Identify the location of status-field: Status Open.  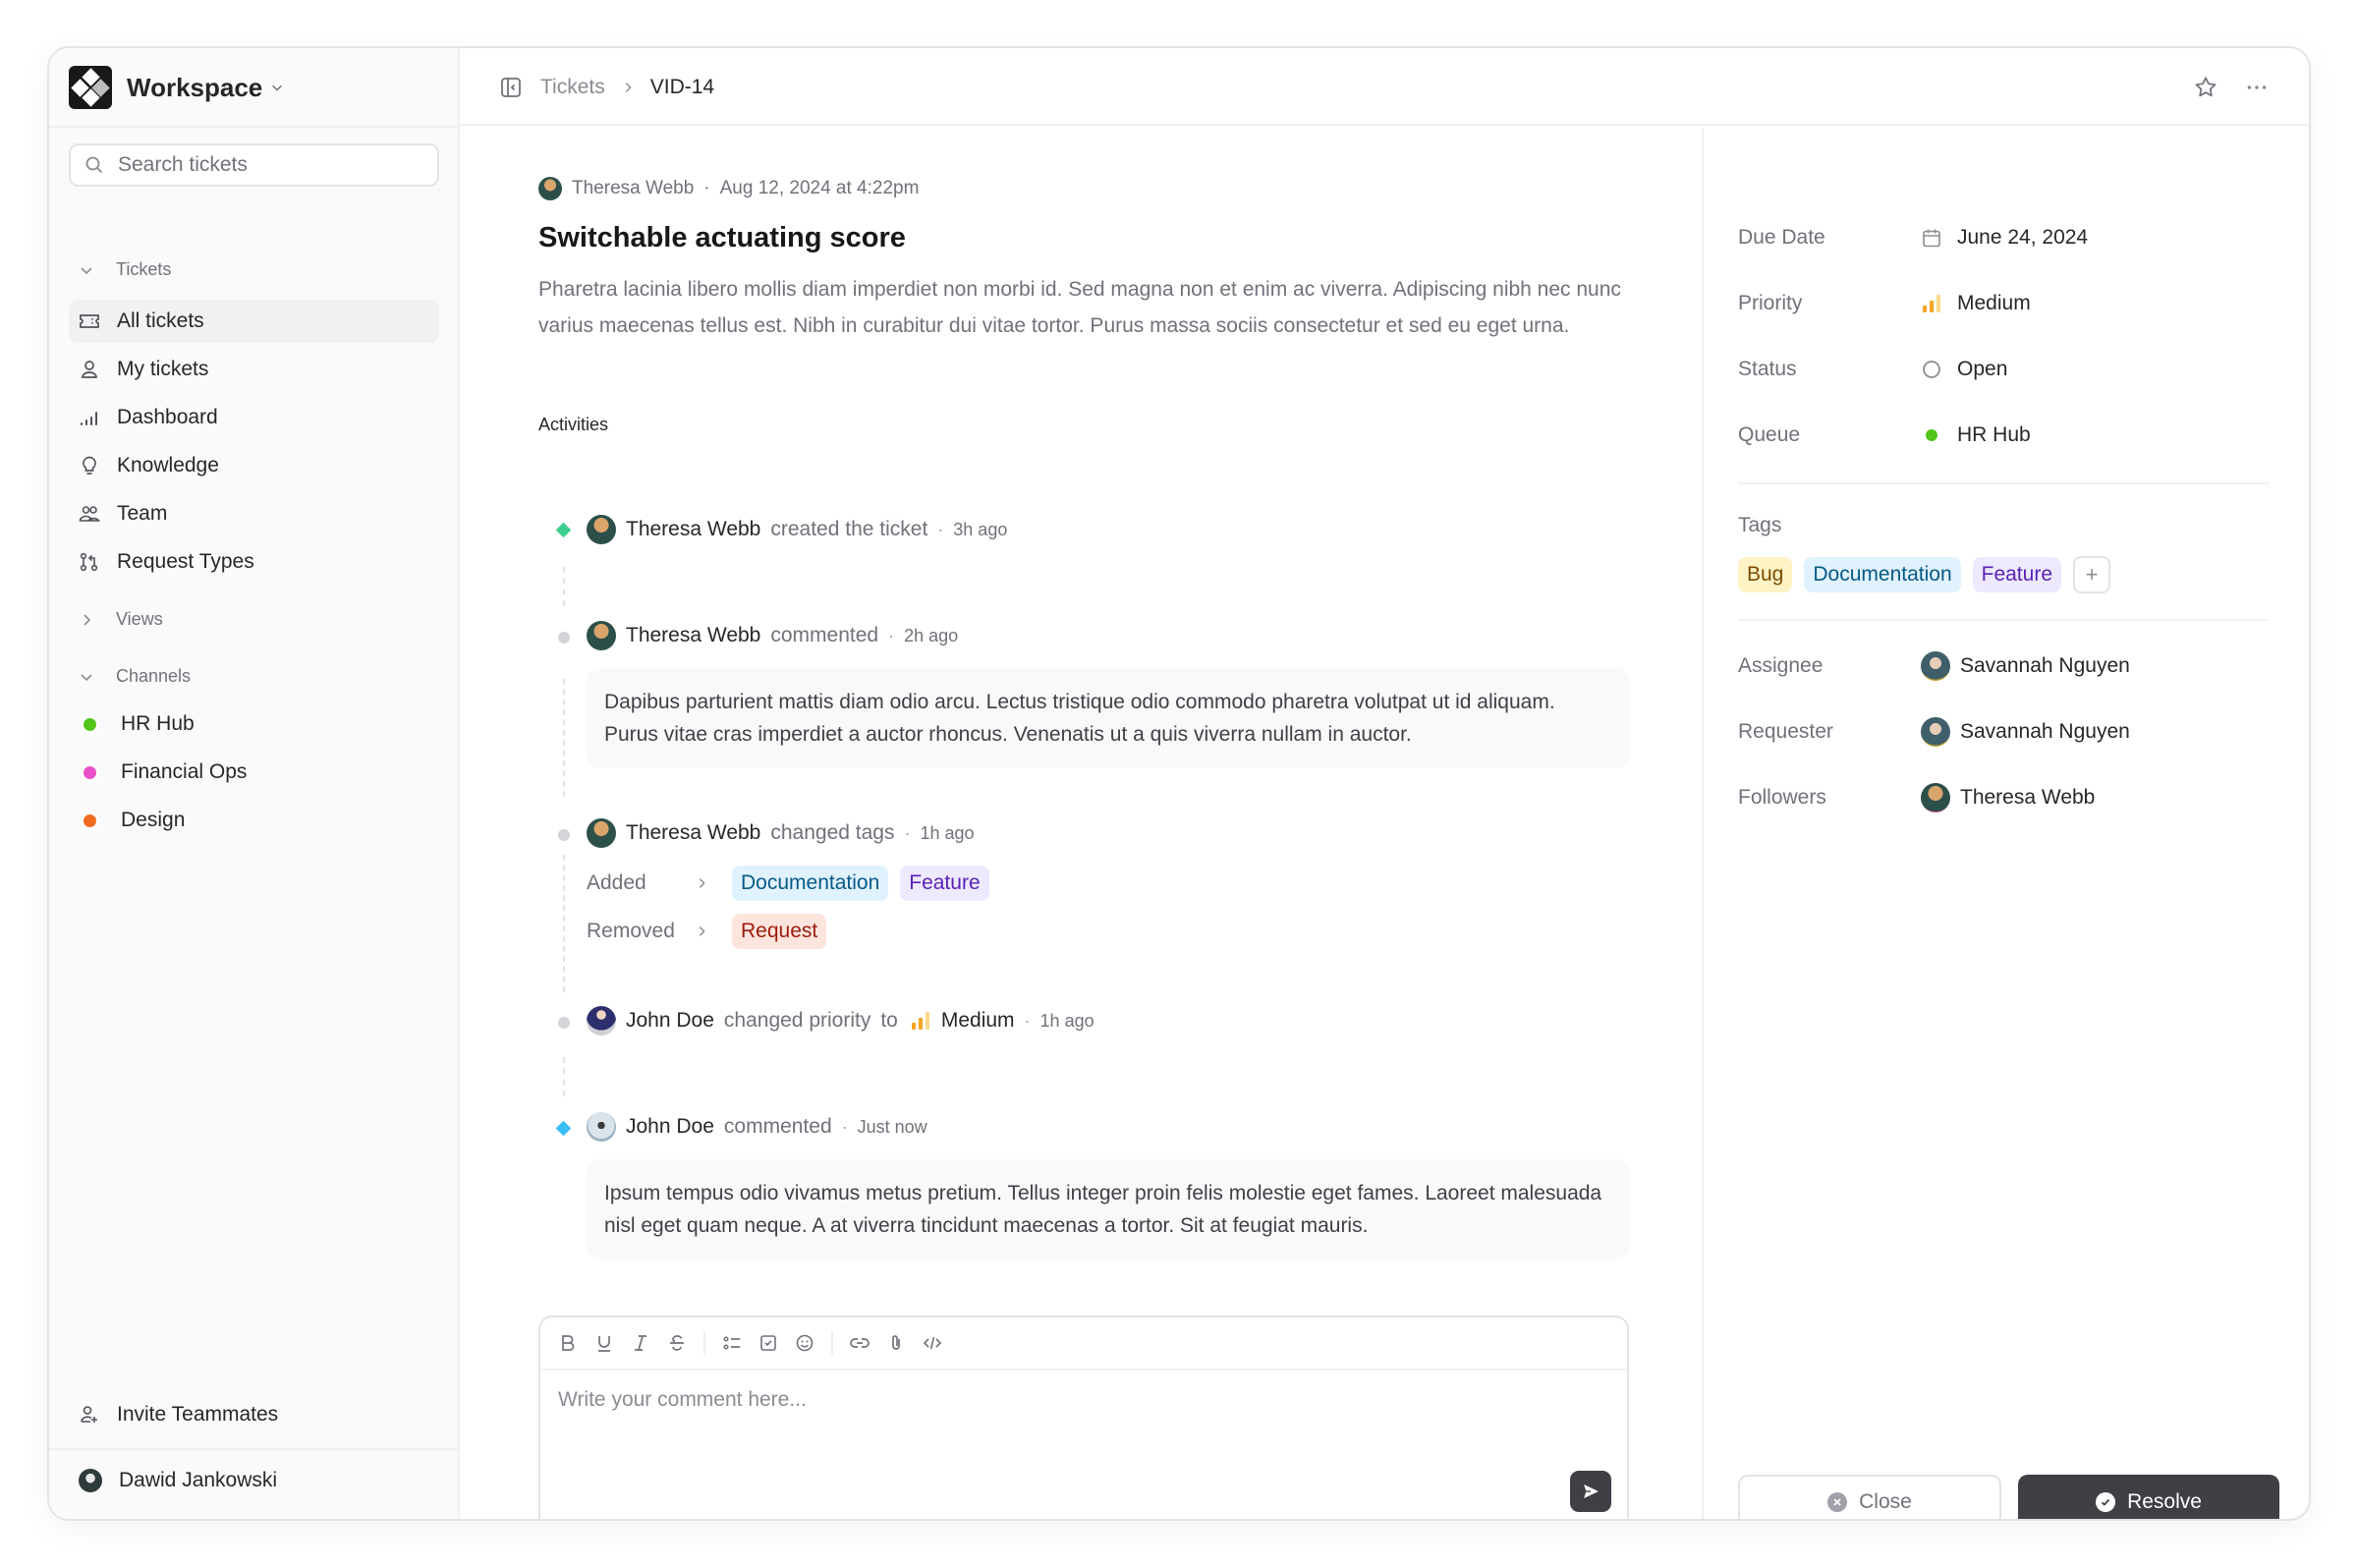
(1873, 369).